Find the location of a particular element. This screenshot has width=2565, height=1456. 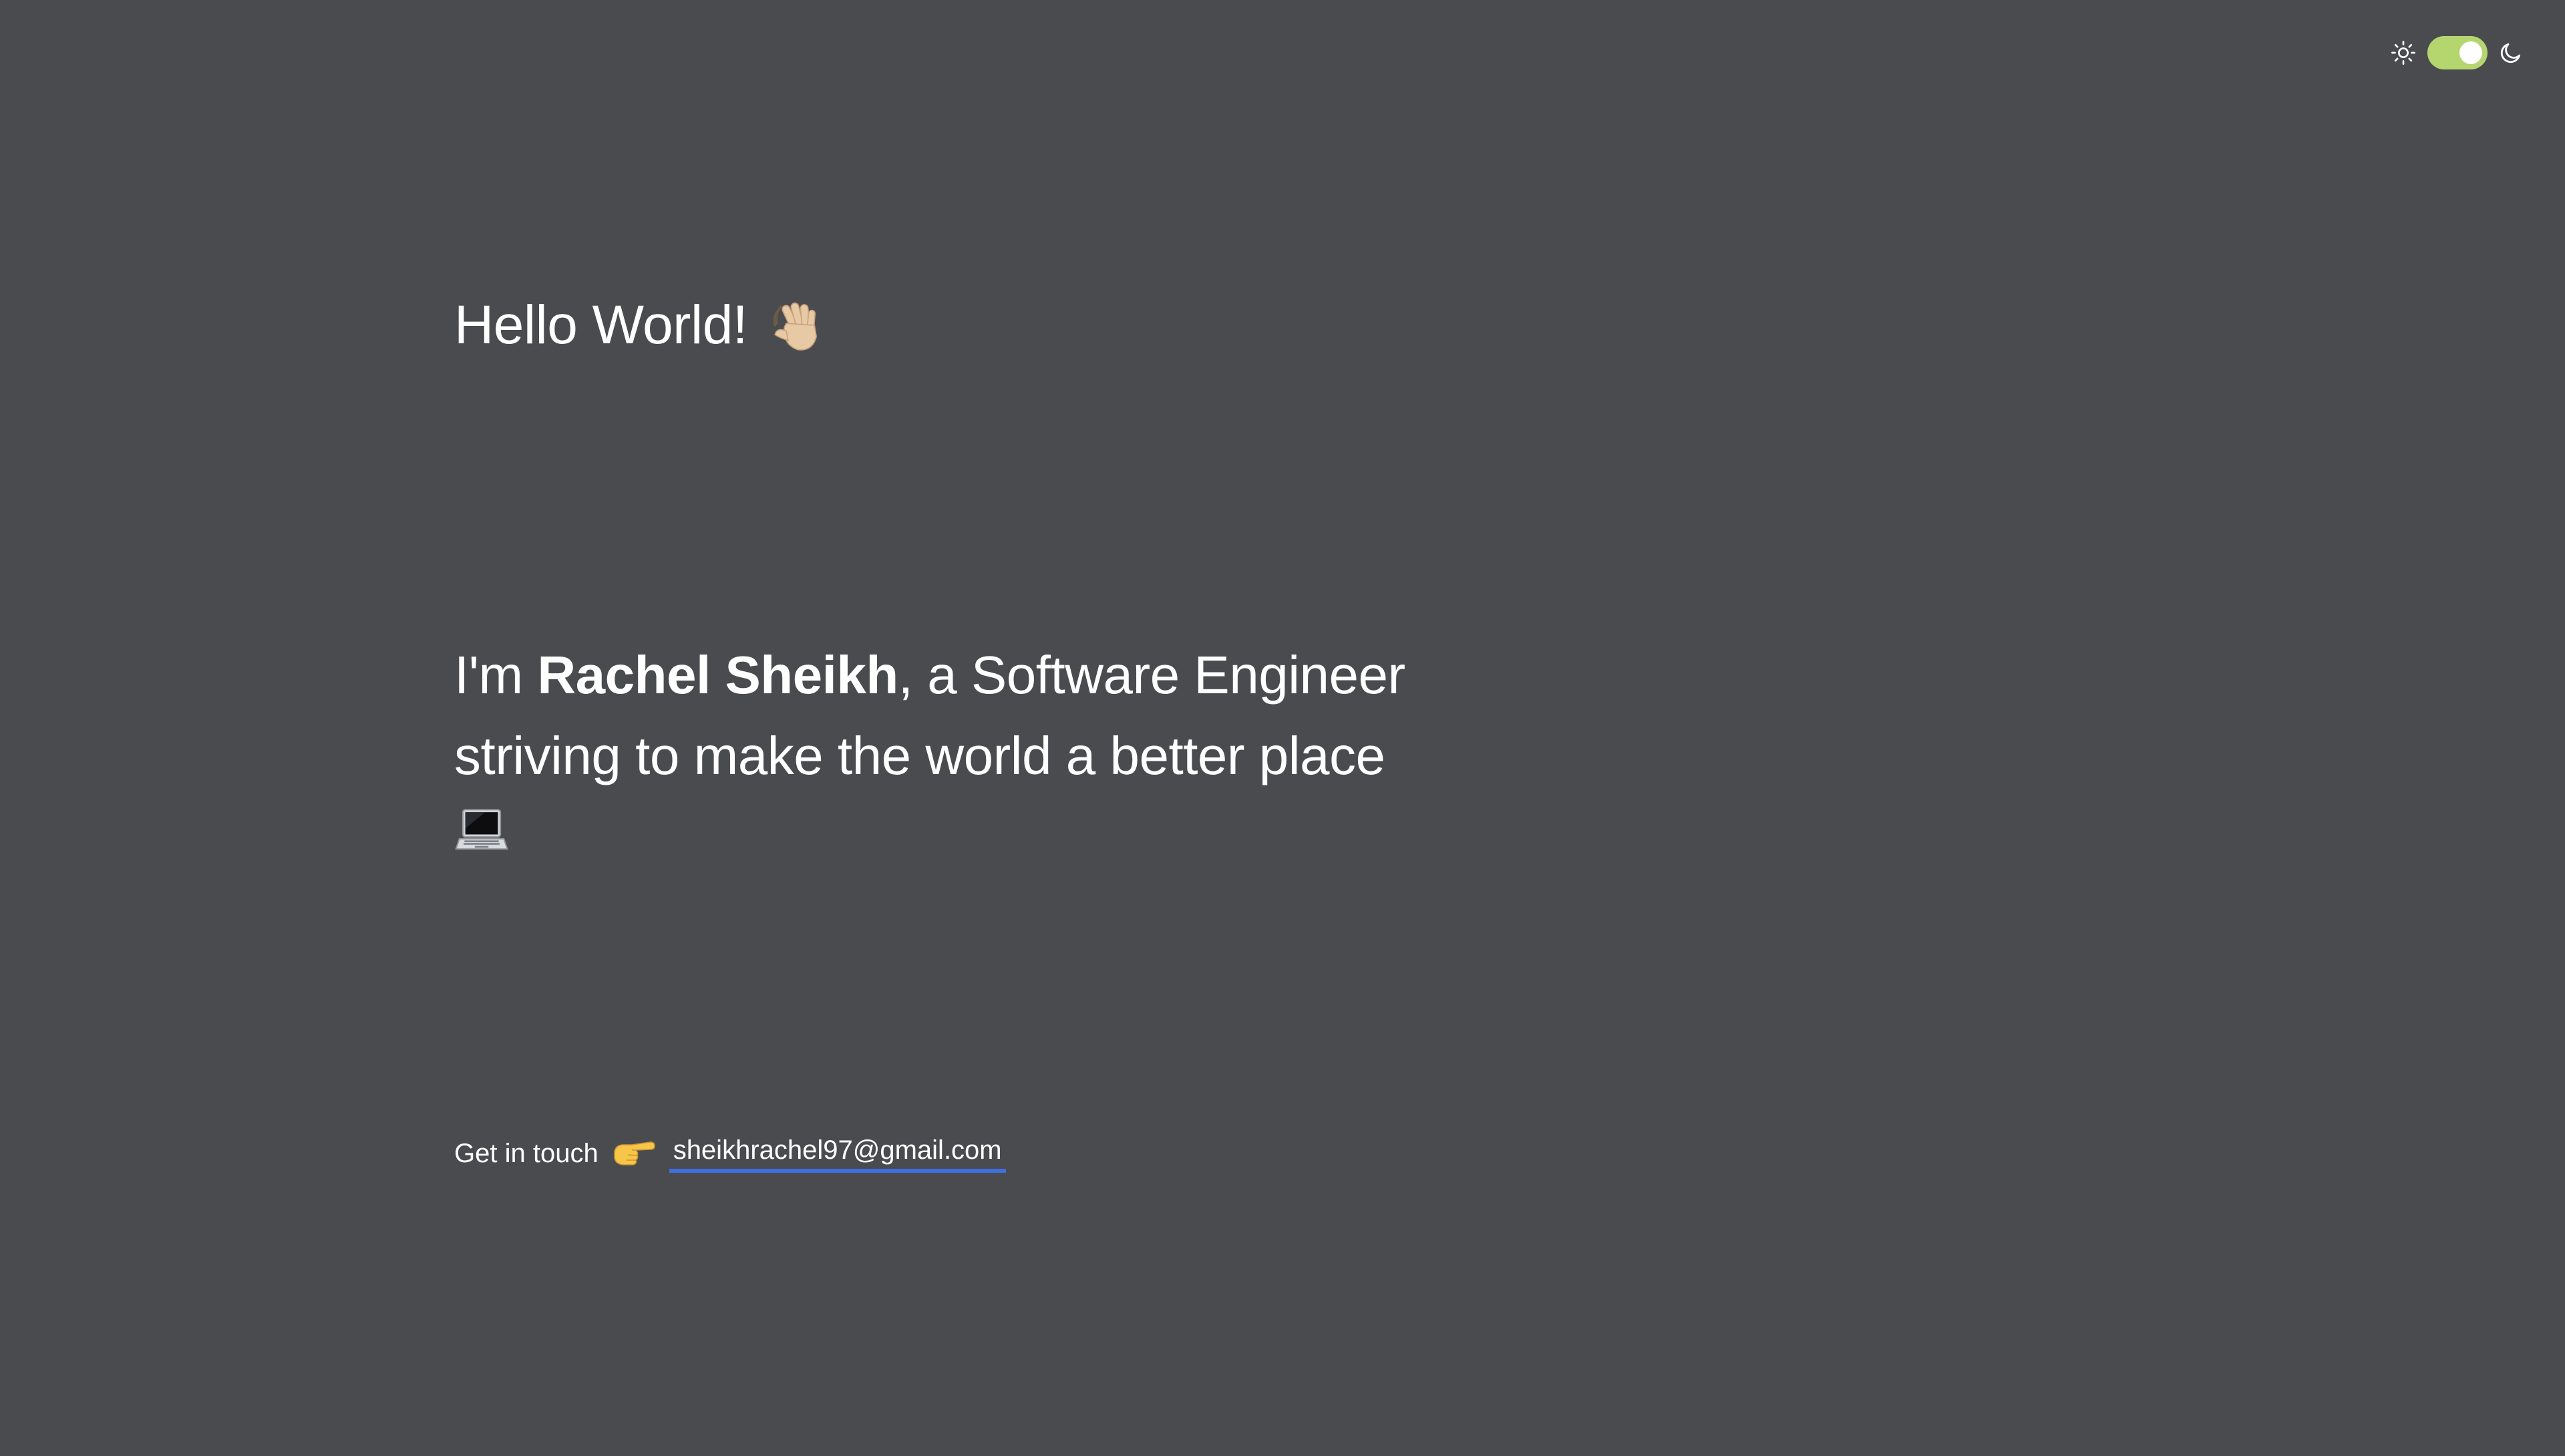

email-link: sheikhrachel97@gmail.com is located at coordinates (837, 1153).